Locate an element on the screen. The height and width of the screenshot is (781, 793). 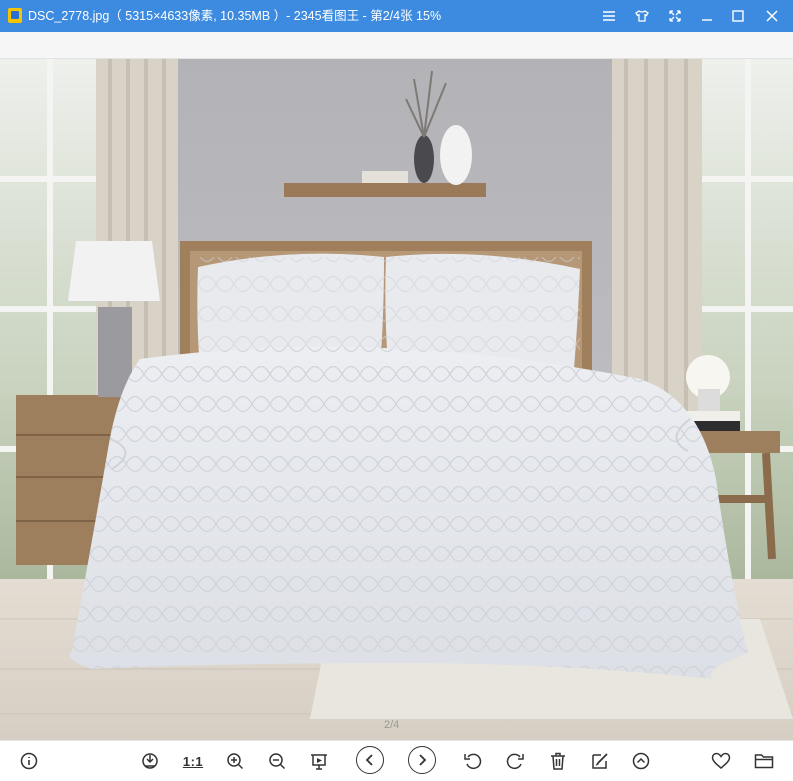
rotate-right-icon is located at coordinates (515, 761).